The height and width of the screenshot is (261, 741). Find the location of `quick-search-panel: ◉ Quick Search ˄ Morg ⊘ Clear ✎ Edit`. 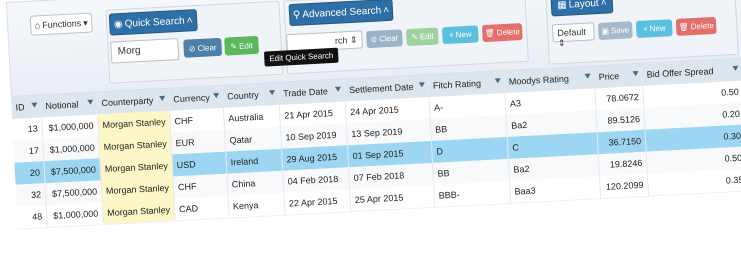

quick-search-panel: ◉ Quick Search ˄ Morg ⊘ Clear ✎ Edit is located at coordinates (194, 42).